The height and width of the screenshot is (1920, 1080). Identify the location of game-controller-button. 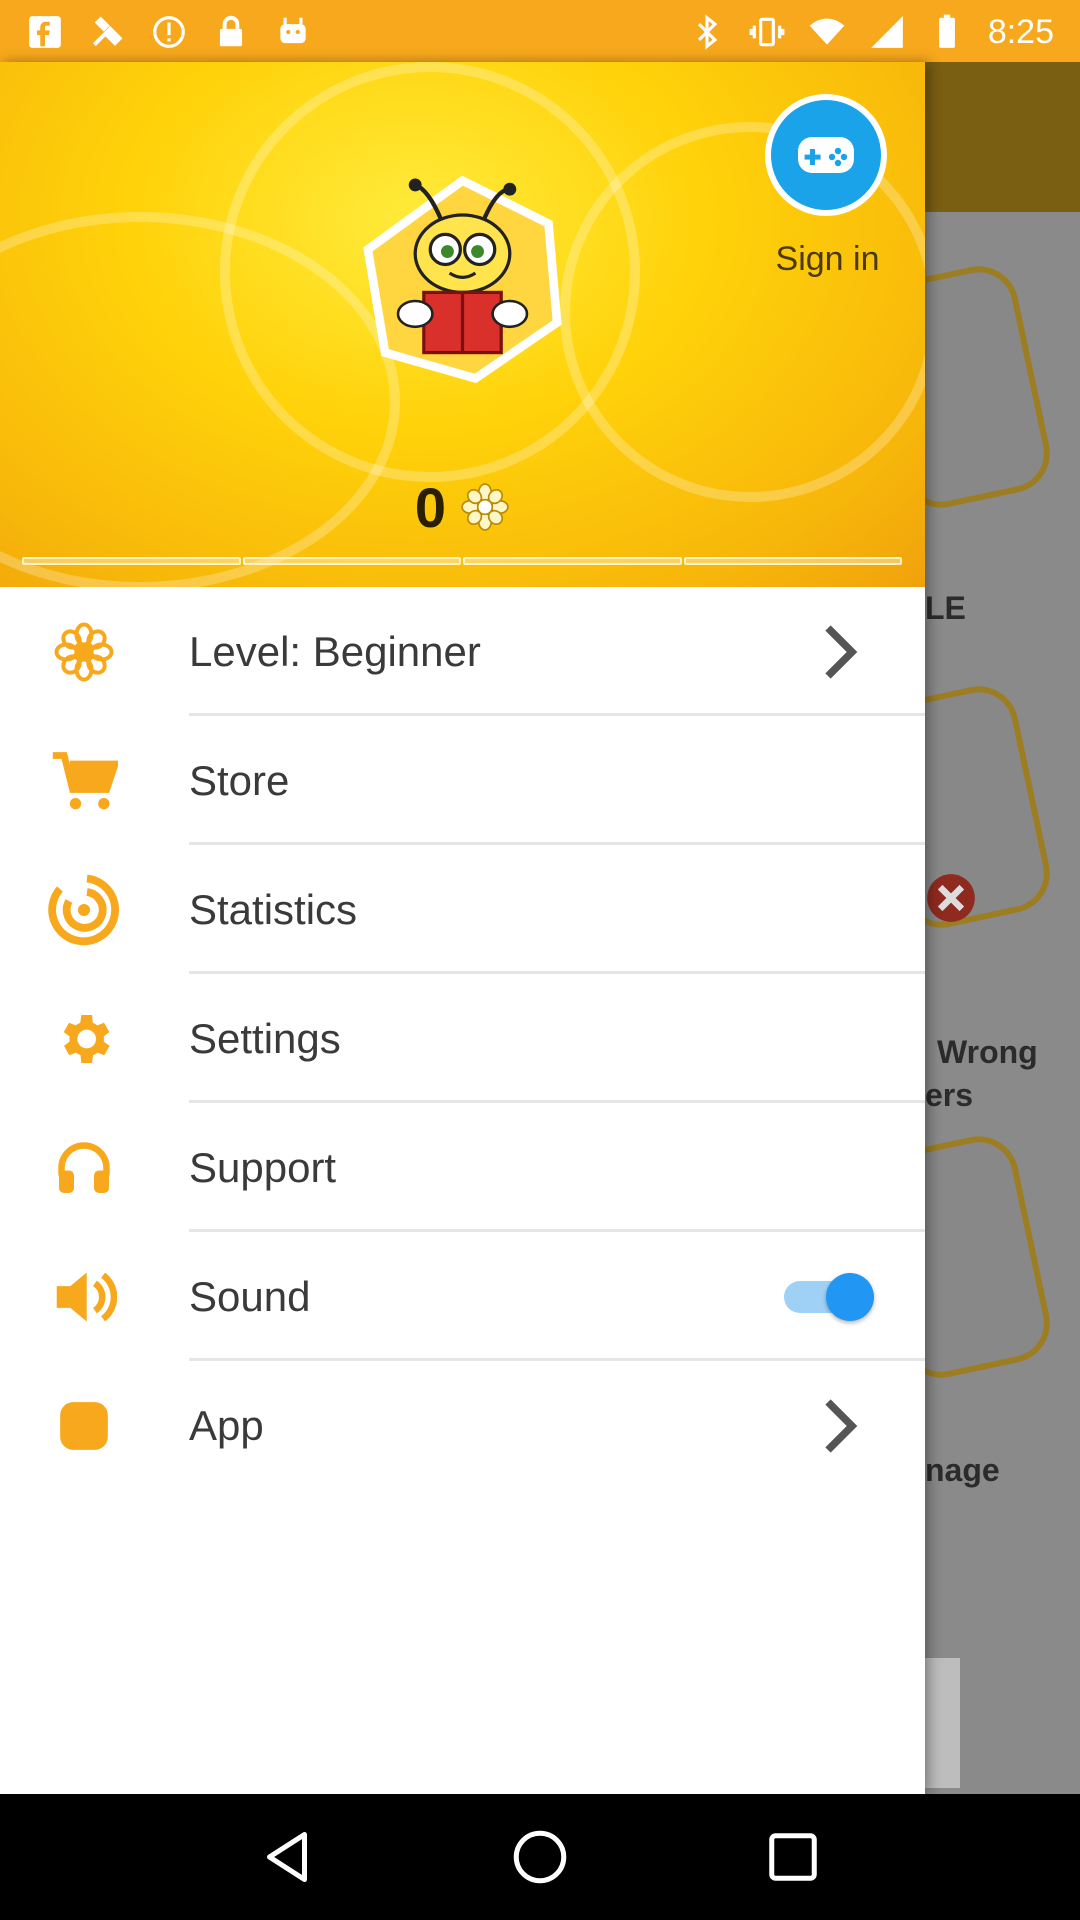
(826, 155).